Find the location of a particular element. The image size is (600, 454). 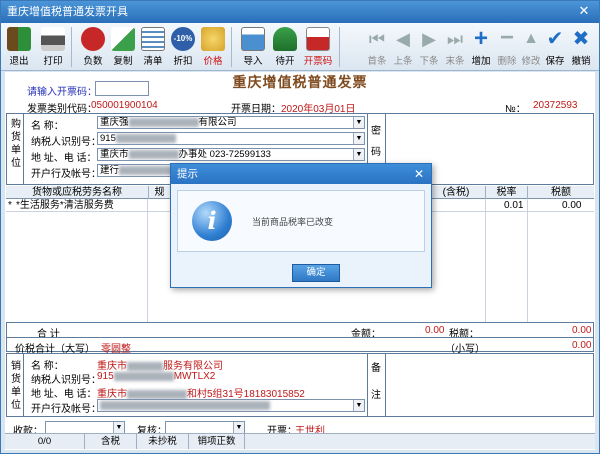

discount-icon: -10% is located at coordinates (183, 39).